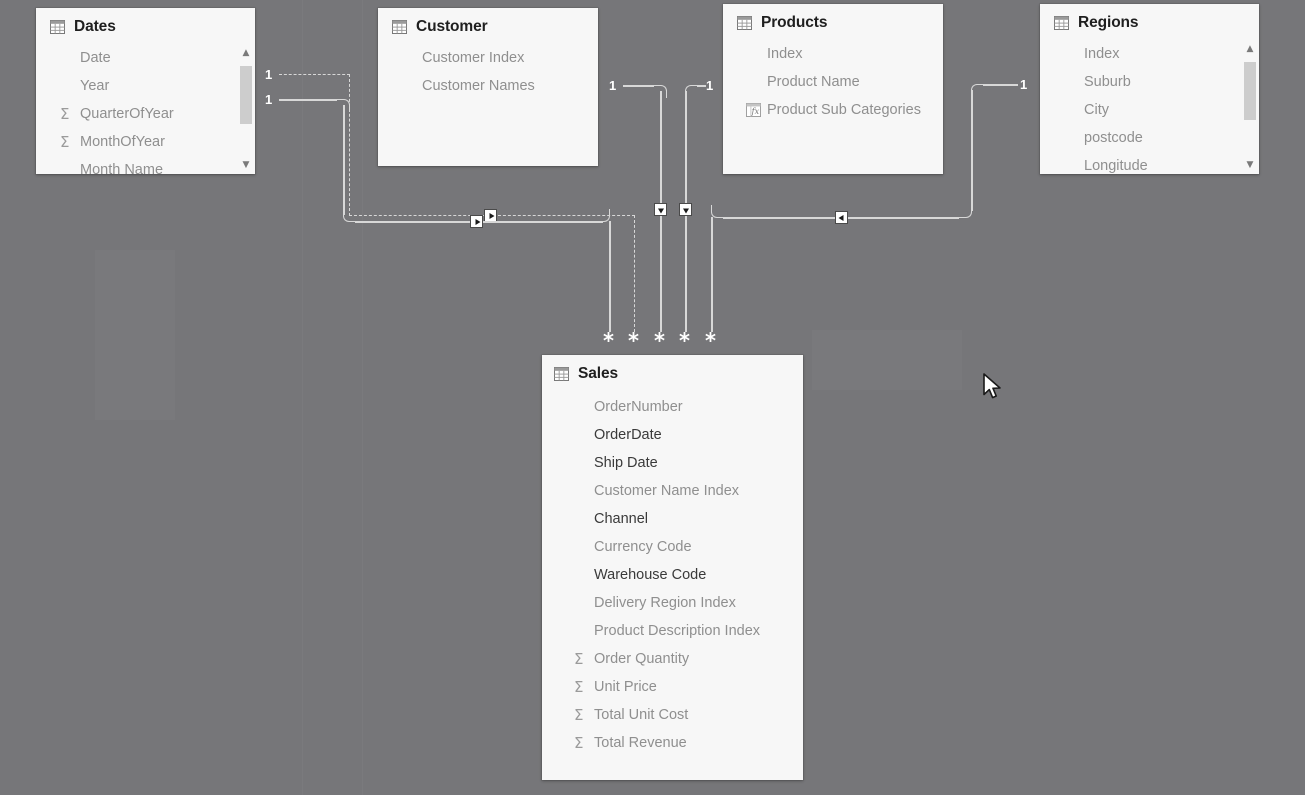 The width and height of the screenshot is (1305, 795). Describe the element at coordinates (833, 20) in the screenshot. I see `table-card-header: Products` at that location.